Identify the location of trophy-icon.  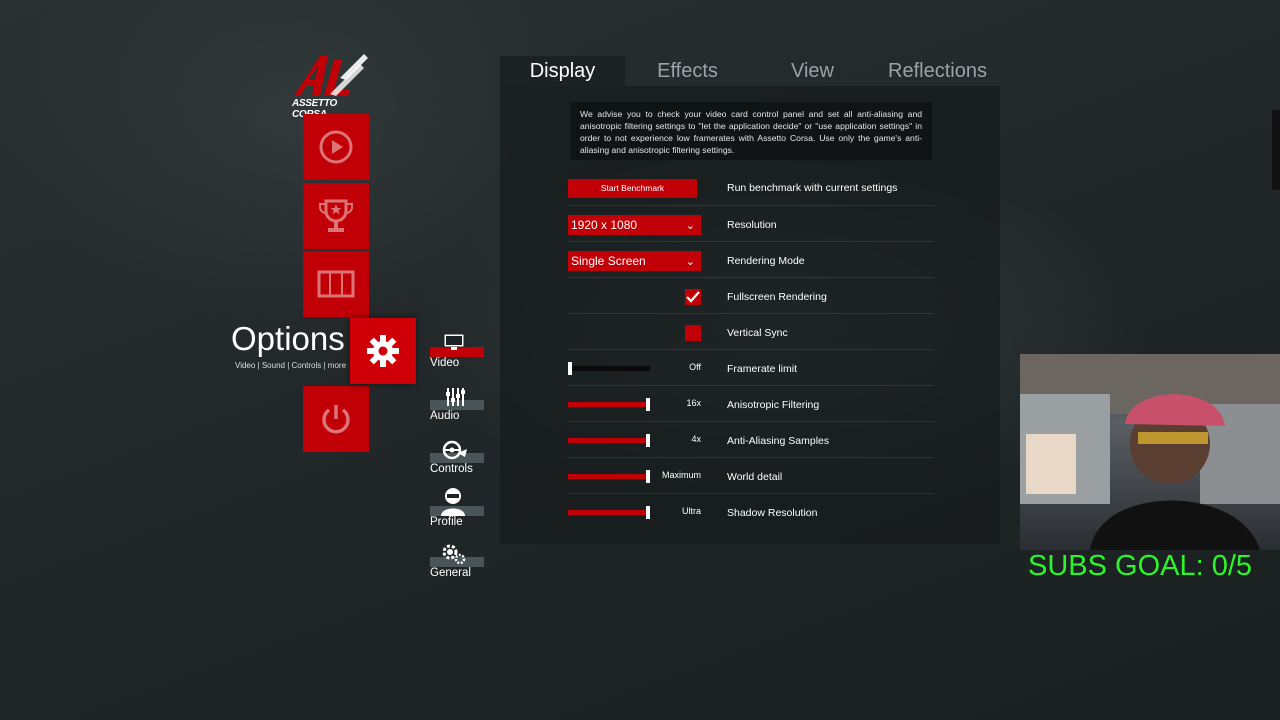
(336, 215).